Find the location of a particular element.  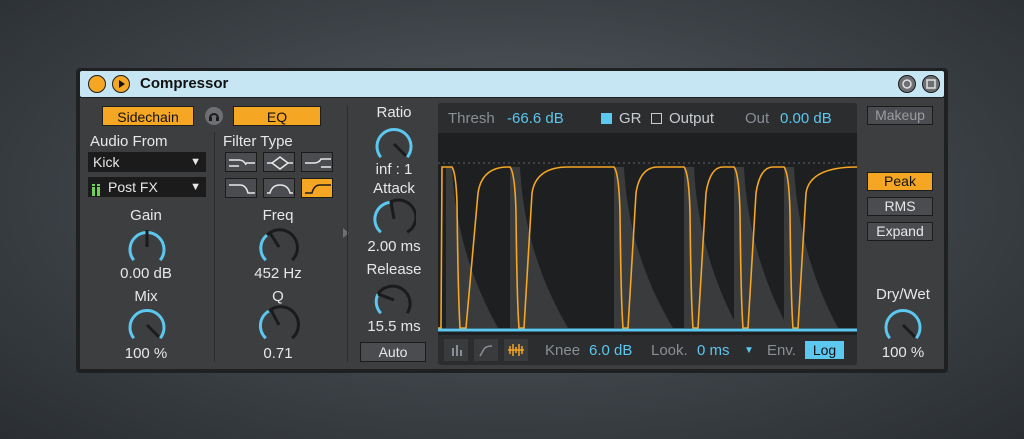

attack-knob is located at coordinates (394, 219).